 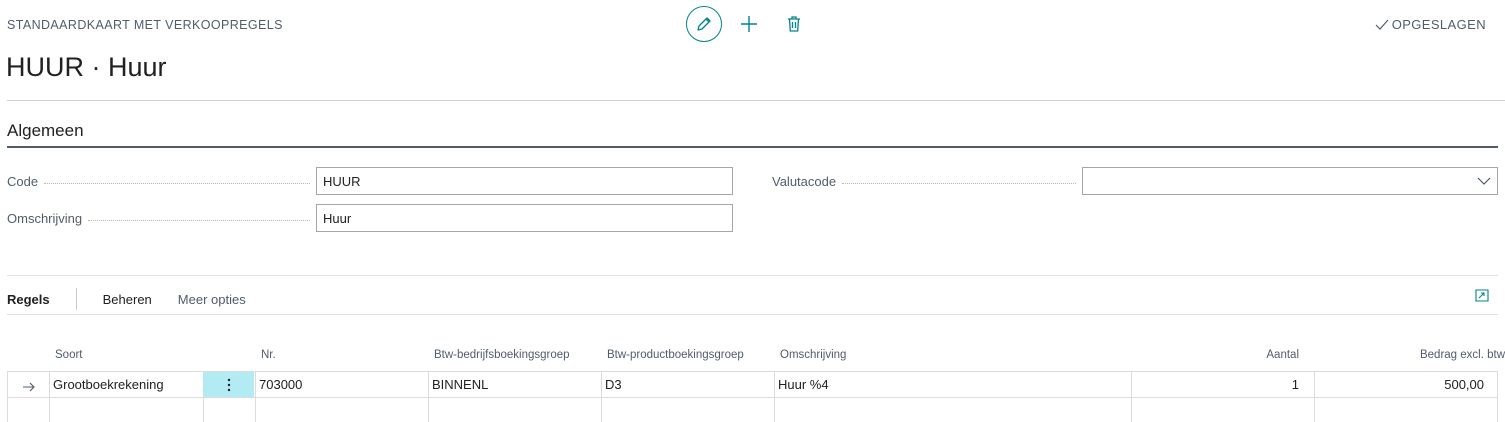 What do you see at coordinates (460, 384) in the screenshot?
I see `cell-business-group: BINNENL` at bounding box center [460, 384].